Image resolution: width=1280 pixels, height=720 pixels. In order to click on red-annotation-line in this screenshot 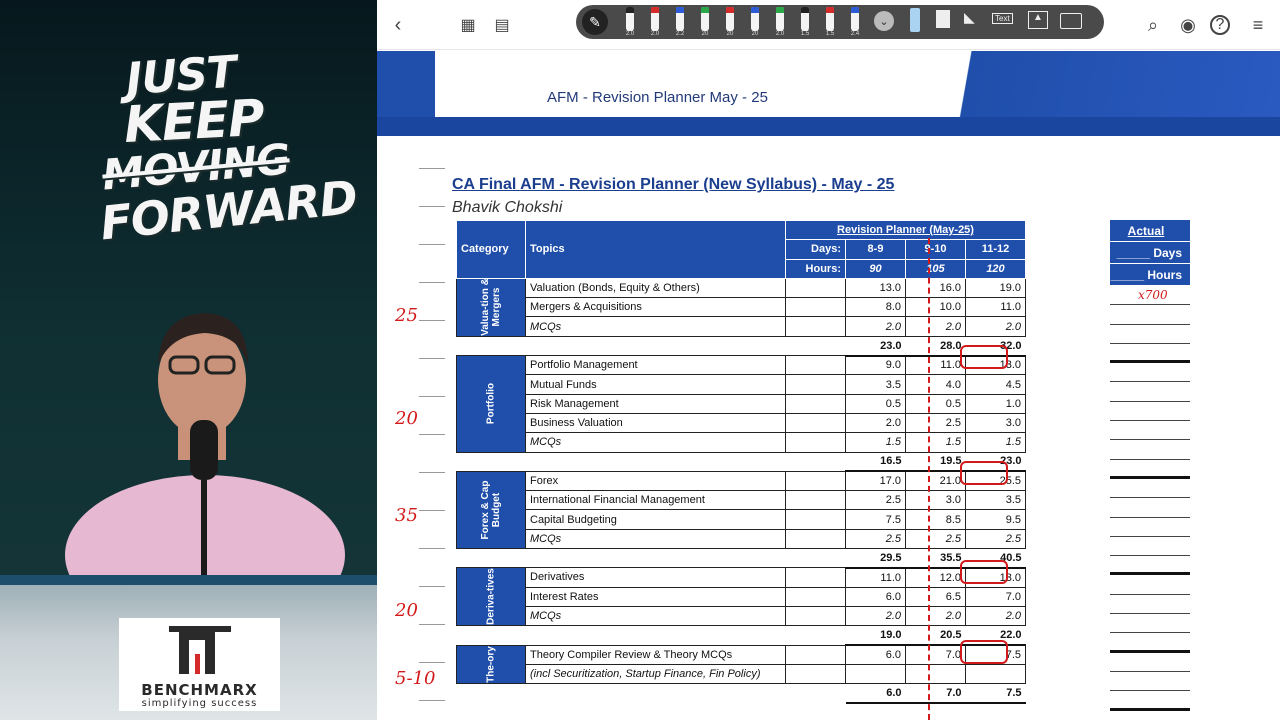, I will do `click(929, 479)`.